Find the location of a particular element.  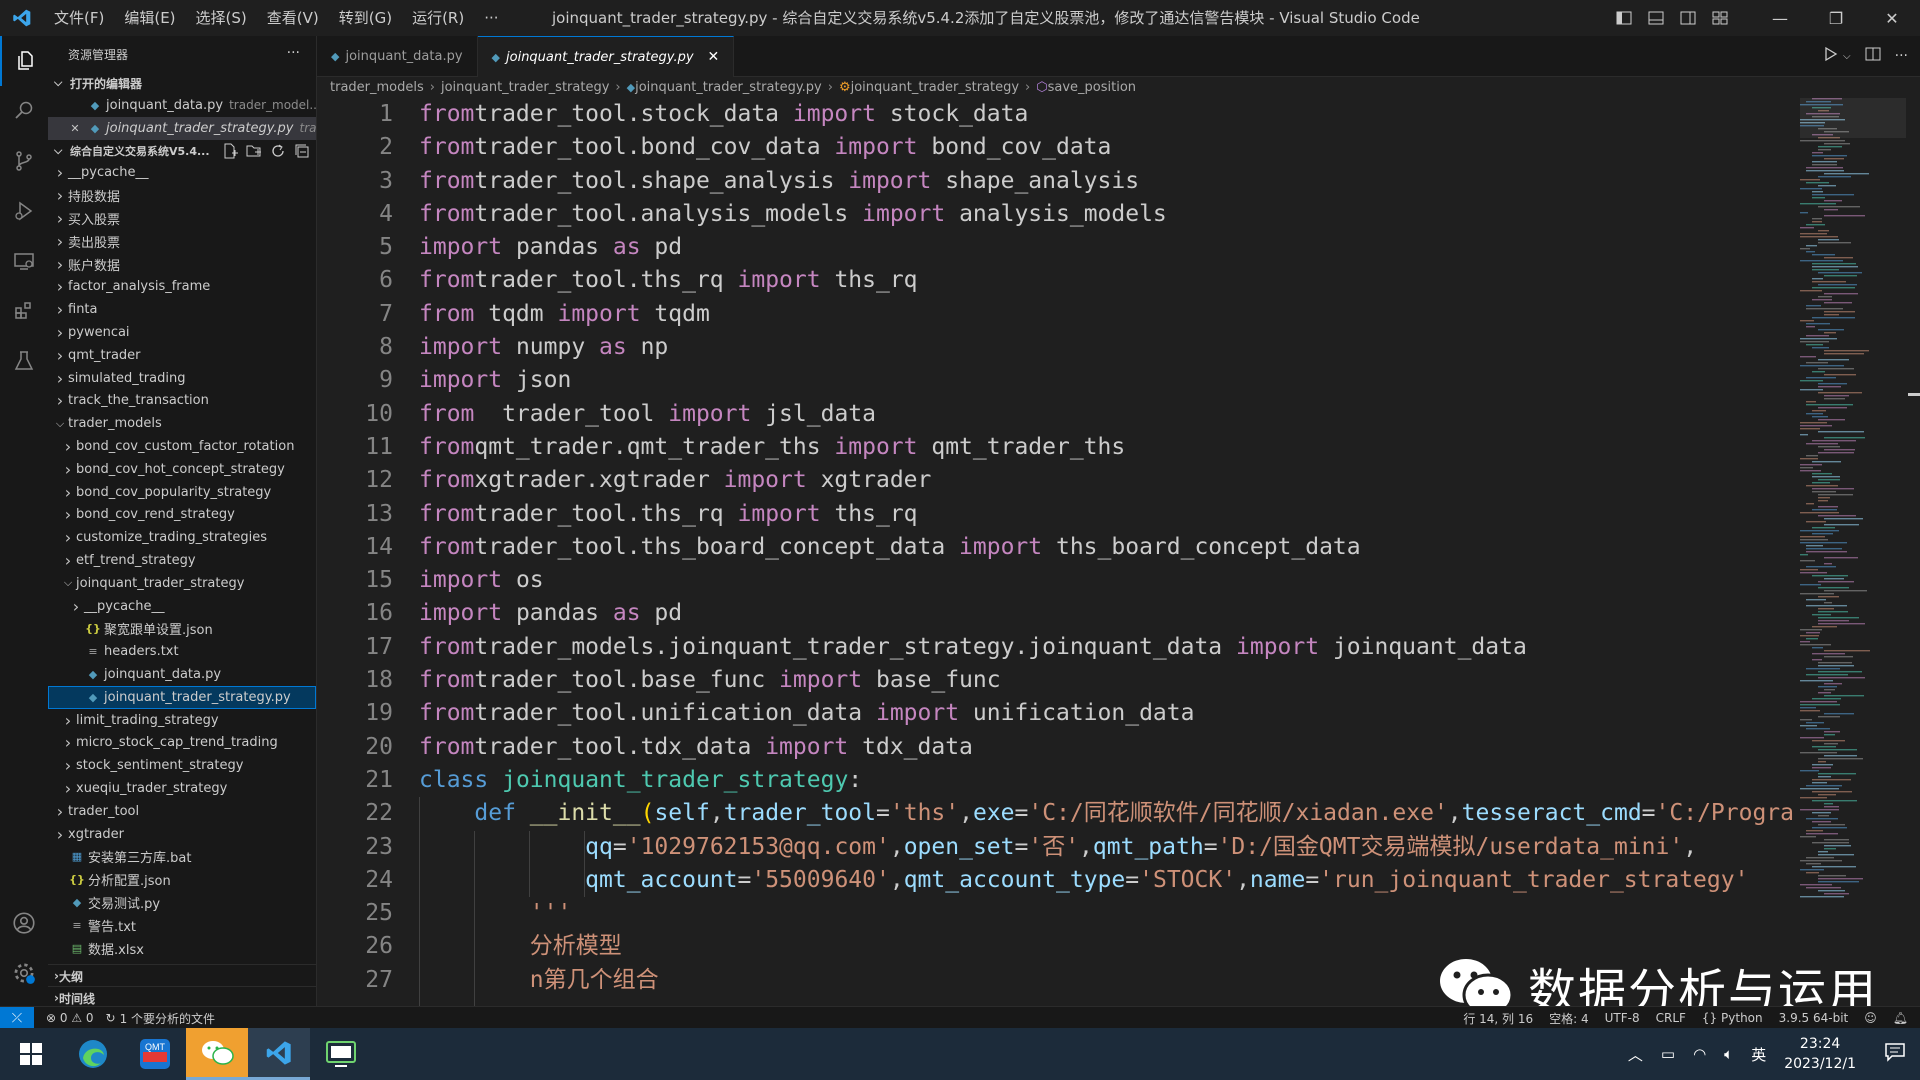

tree-folder: › factor_analysis_frame is located at coordinates (182, 287).